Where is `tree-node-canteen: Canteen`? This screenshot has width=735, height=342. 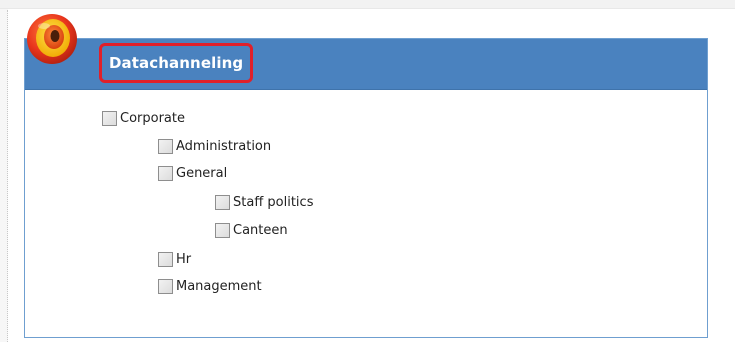
tree-node-canteen: Canteen is located at coordinates (251, 230).